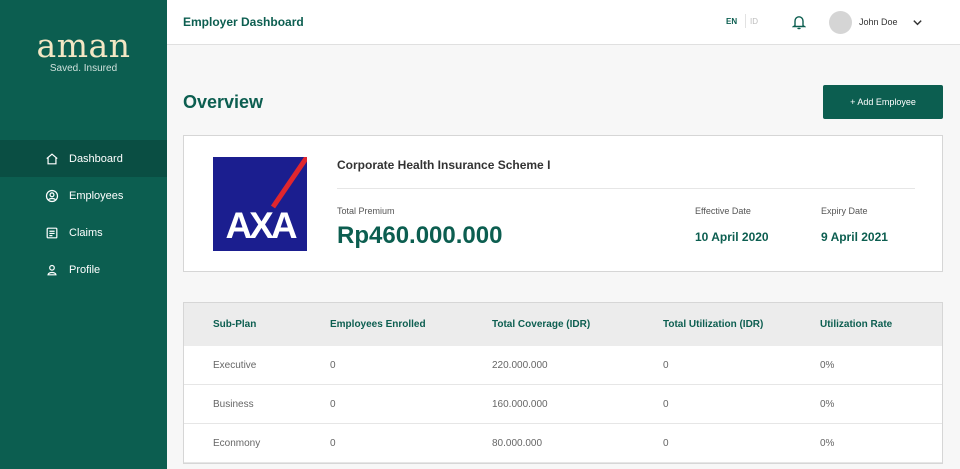  Describe the element at coordinates (223, 102) in the screenshot. I see `page-title: Overview` at that location.